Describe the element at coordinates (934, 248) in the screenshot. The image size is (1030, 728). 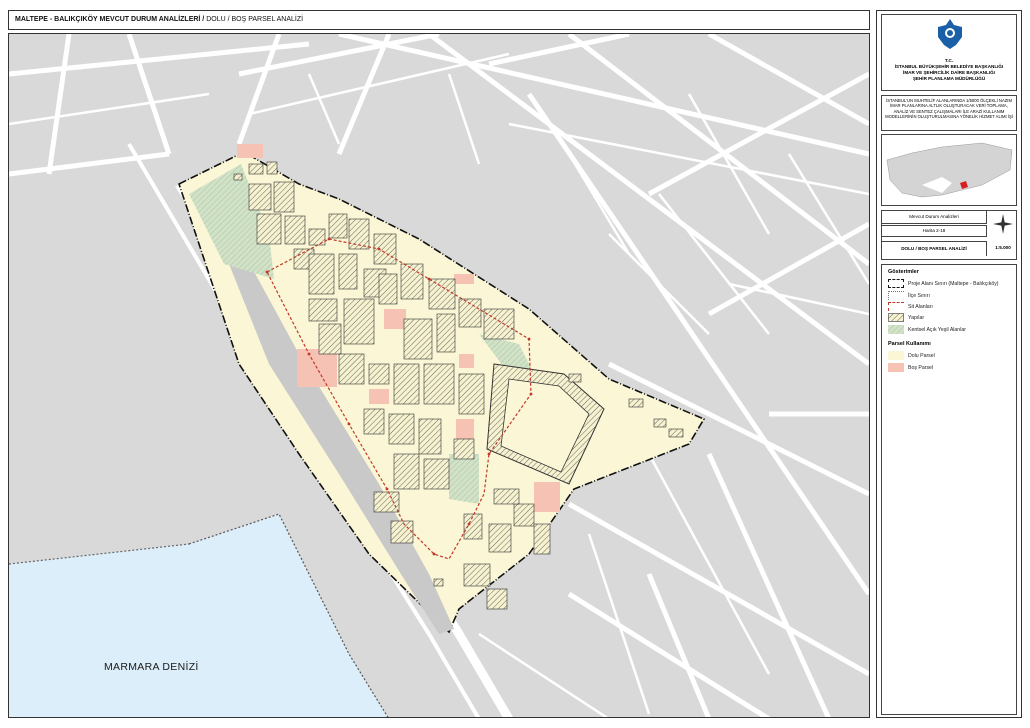
I see `map-subject: DOLU / BOŞ PARSEL ANALİZİ` at that location.